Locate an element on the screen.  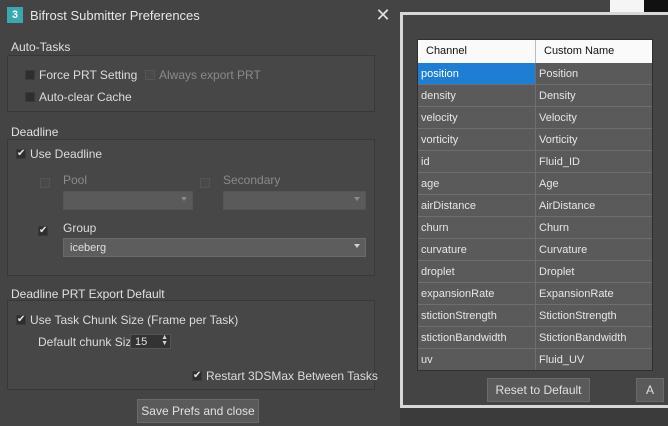
channel-cell: velocity is located at coordinates (477, 118).